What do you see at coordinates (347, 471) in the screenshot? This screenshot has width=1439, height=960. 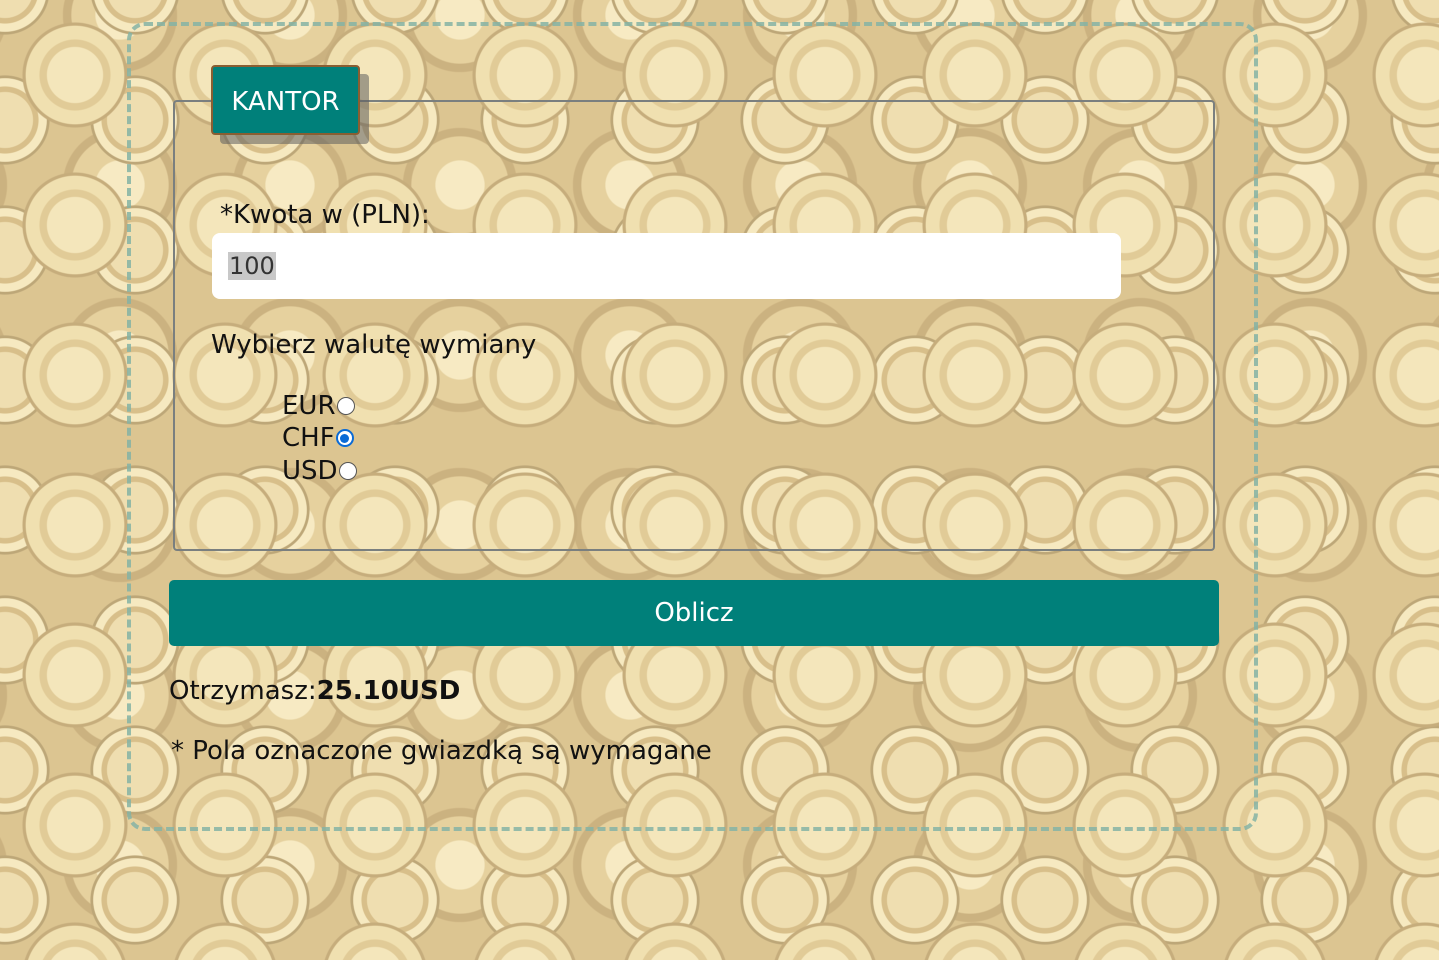 I see `radio-button-usd` at bounding box center [347, 471].